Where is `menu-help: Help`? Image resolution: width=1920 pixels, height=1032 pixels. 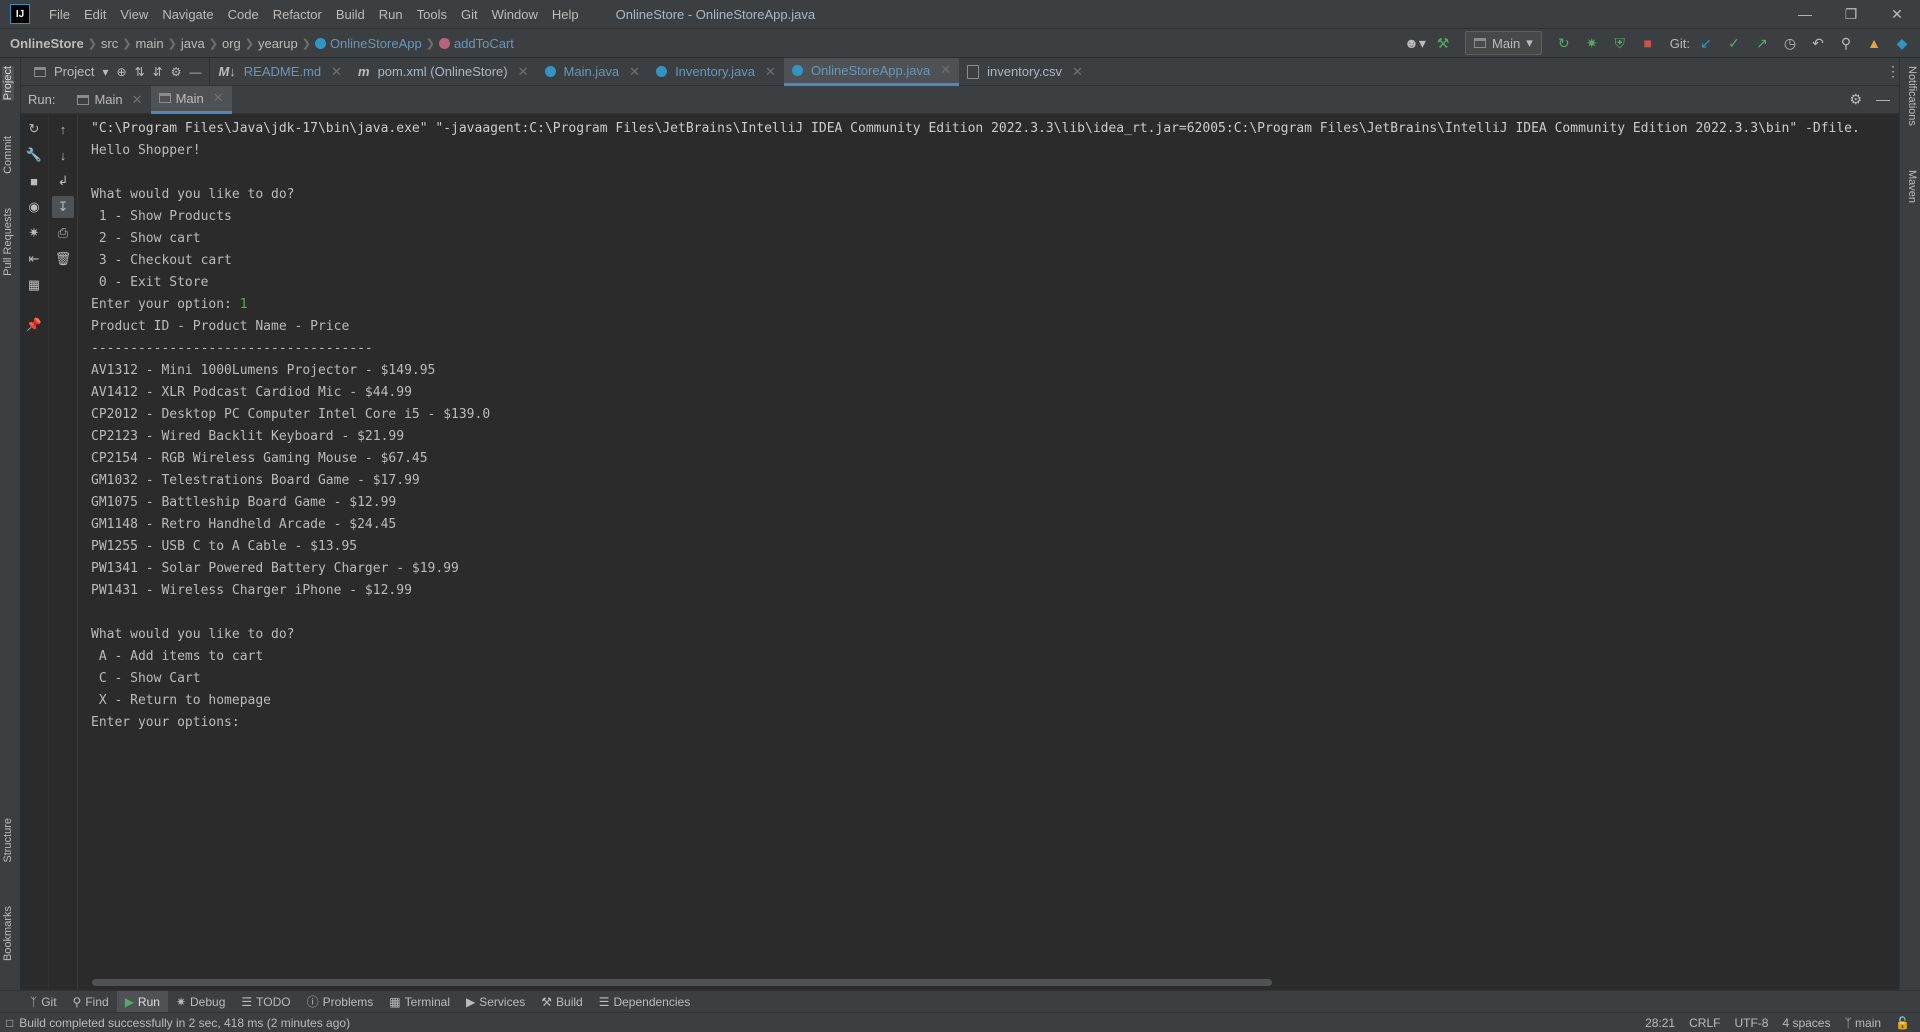 menu-help: Help is located at coordinates (565, 14).